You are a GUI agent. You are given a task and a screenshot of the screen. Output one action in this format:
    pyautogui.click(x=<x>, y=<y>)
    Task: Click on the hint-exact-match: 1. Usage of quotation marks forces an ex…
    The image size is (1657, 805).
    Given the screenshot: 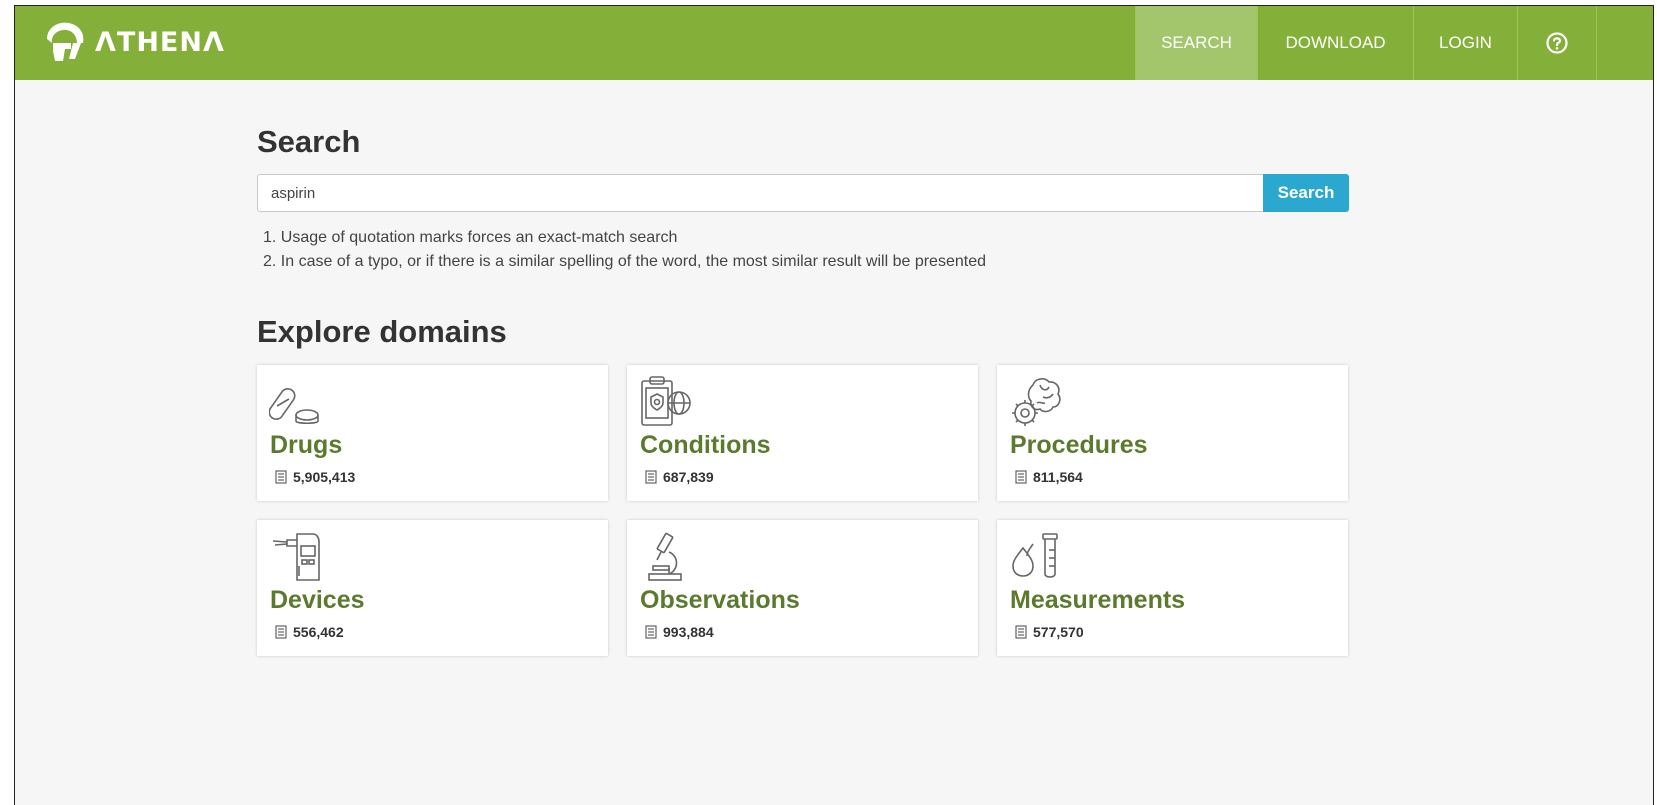 What is the action you would take?
    pyautogui.click(x=470, y=237)
    